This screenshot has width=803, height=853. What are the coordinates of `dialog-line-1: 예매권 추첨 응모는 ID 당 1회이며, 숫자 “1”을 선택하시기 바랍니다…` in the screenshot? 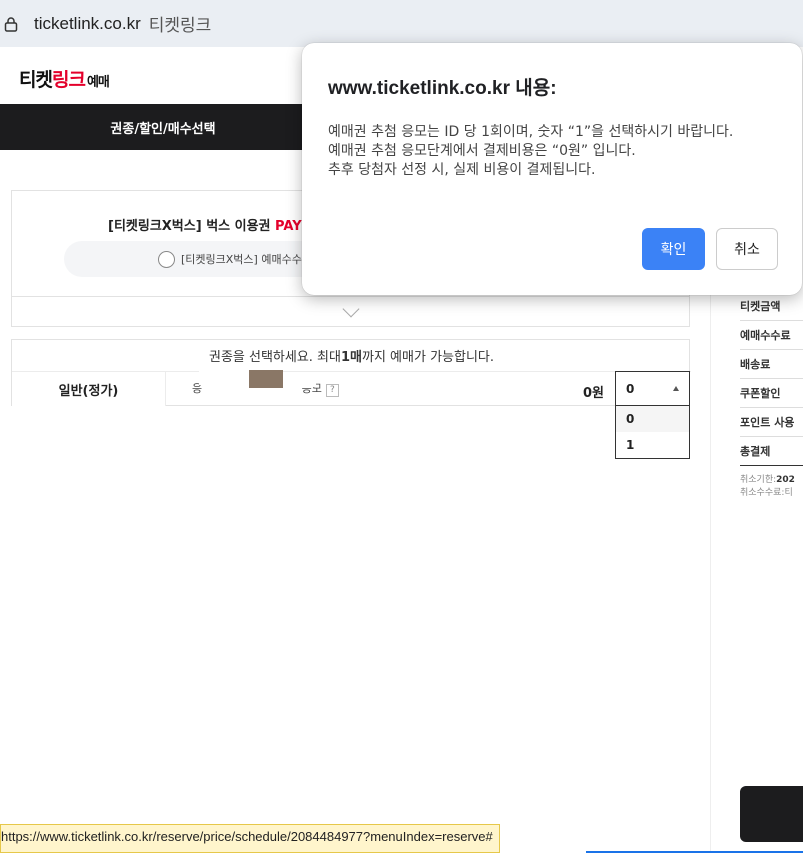 It's located at (531, 132).